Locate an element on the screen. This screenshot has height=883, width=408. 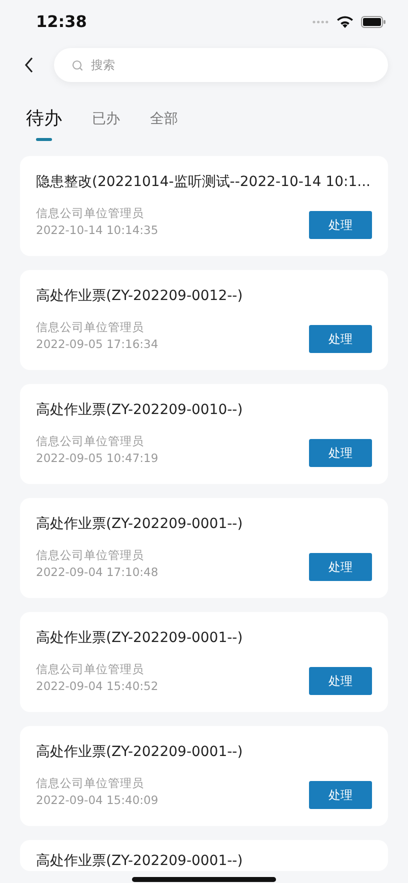
task-title: 高处作业票(ZY-202209-0010--) is located at coordinates (140, 410).